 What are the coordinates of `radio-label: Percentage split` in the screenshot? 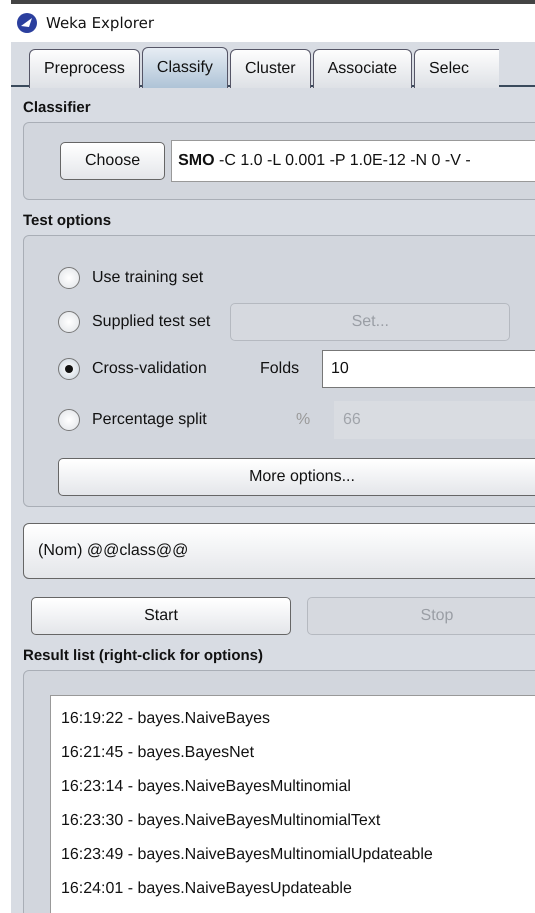 It's located at (150, 420).